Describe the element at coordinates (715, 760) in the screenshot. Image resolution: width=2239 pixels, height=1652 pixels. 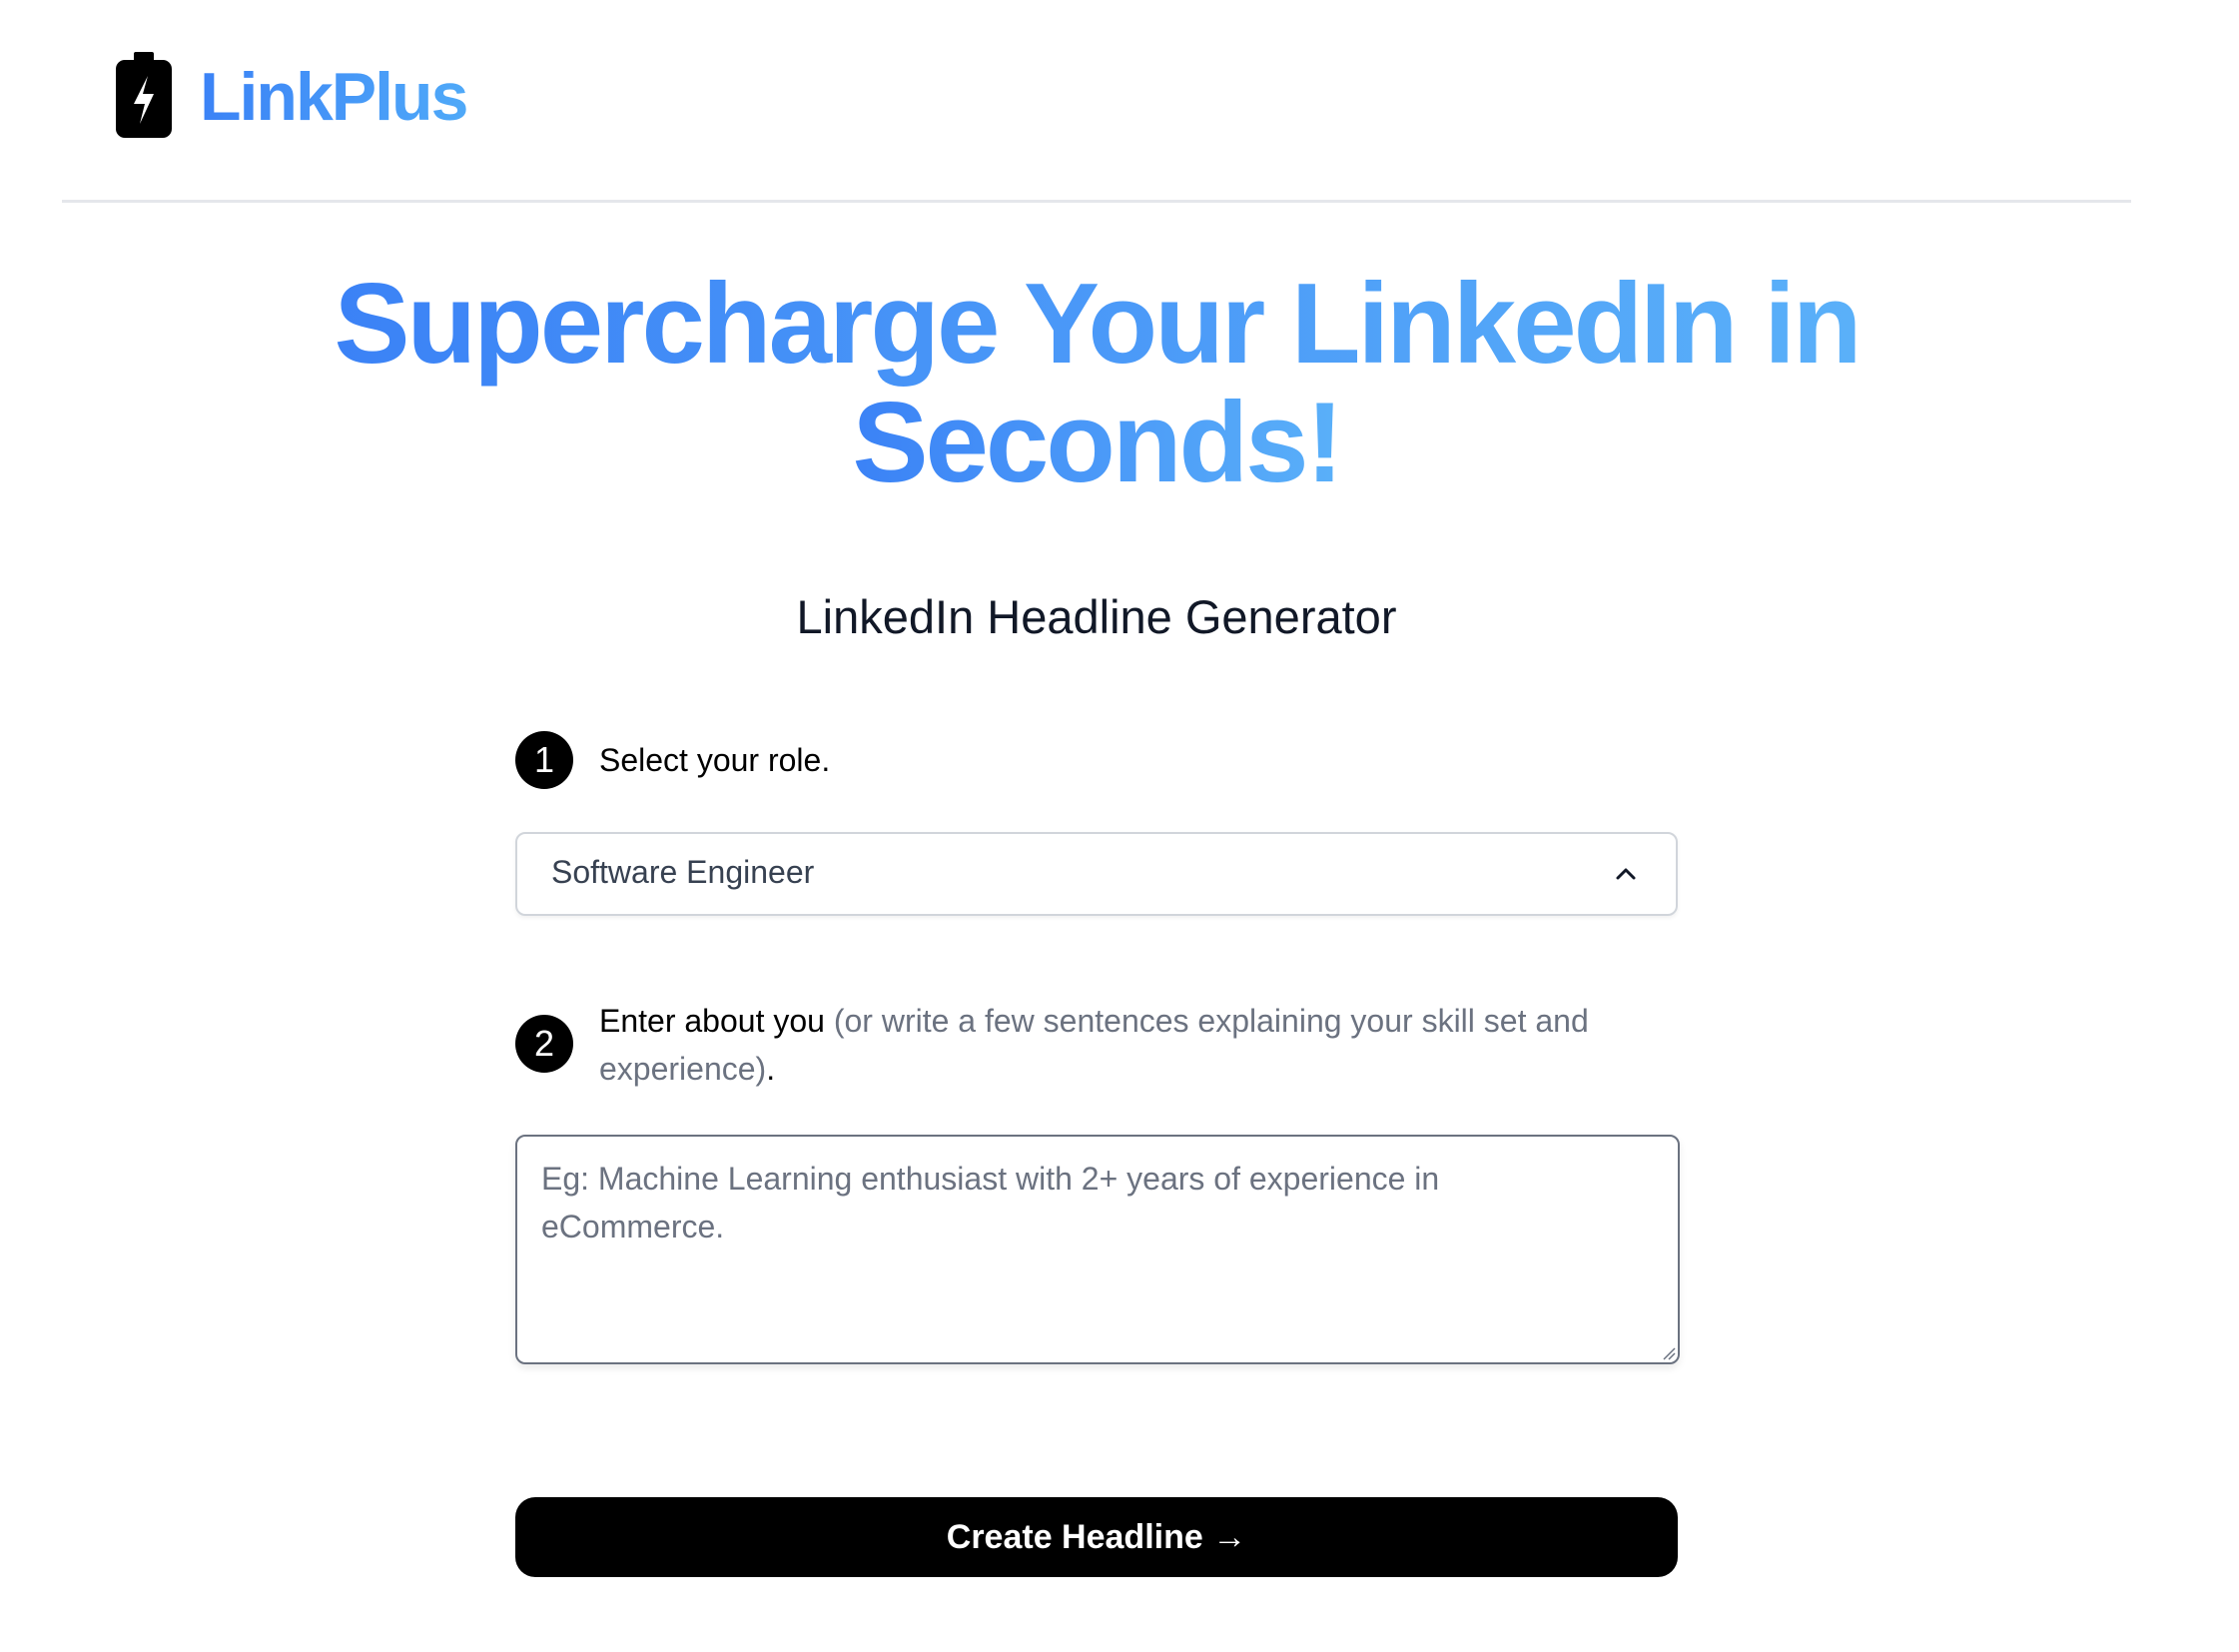
I see `step-1-label: Select your role.` at that location.